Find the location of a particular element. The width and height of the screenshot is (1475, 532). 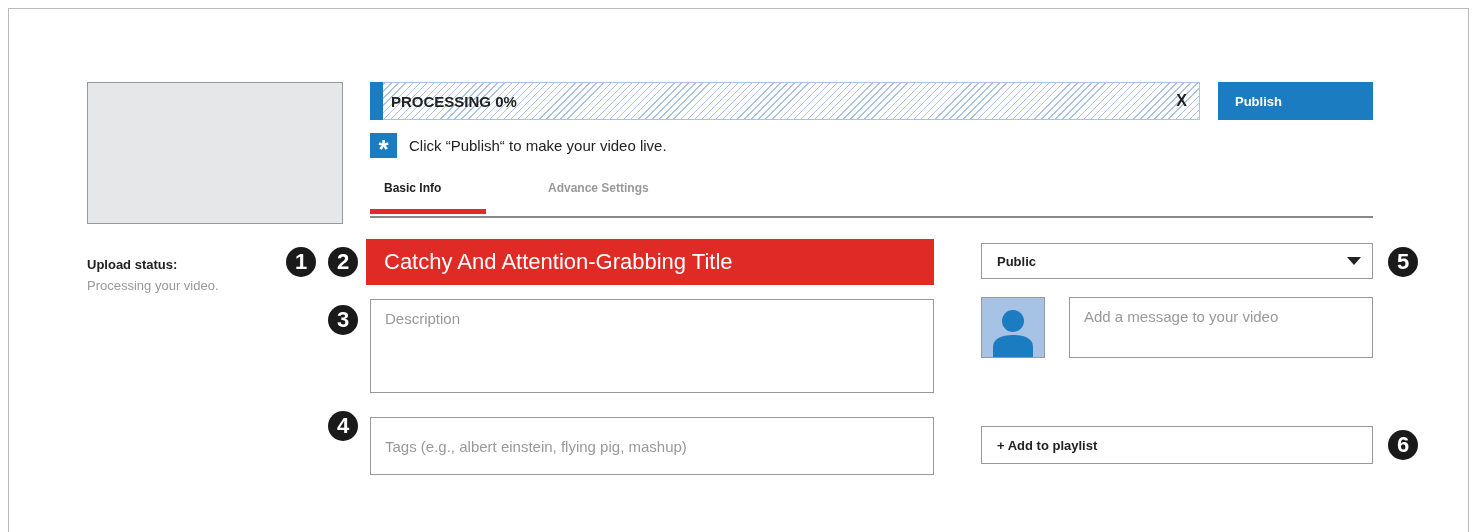

add-to-playlist-button: + Add to playlist is located at coordinates (1177, 445).